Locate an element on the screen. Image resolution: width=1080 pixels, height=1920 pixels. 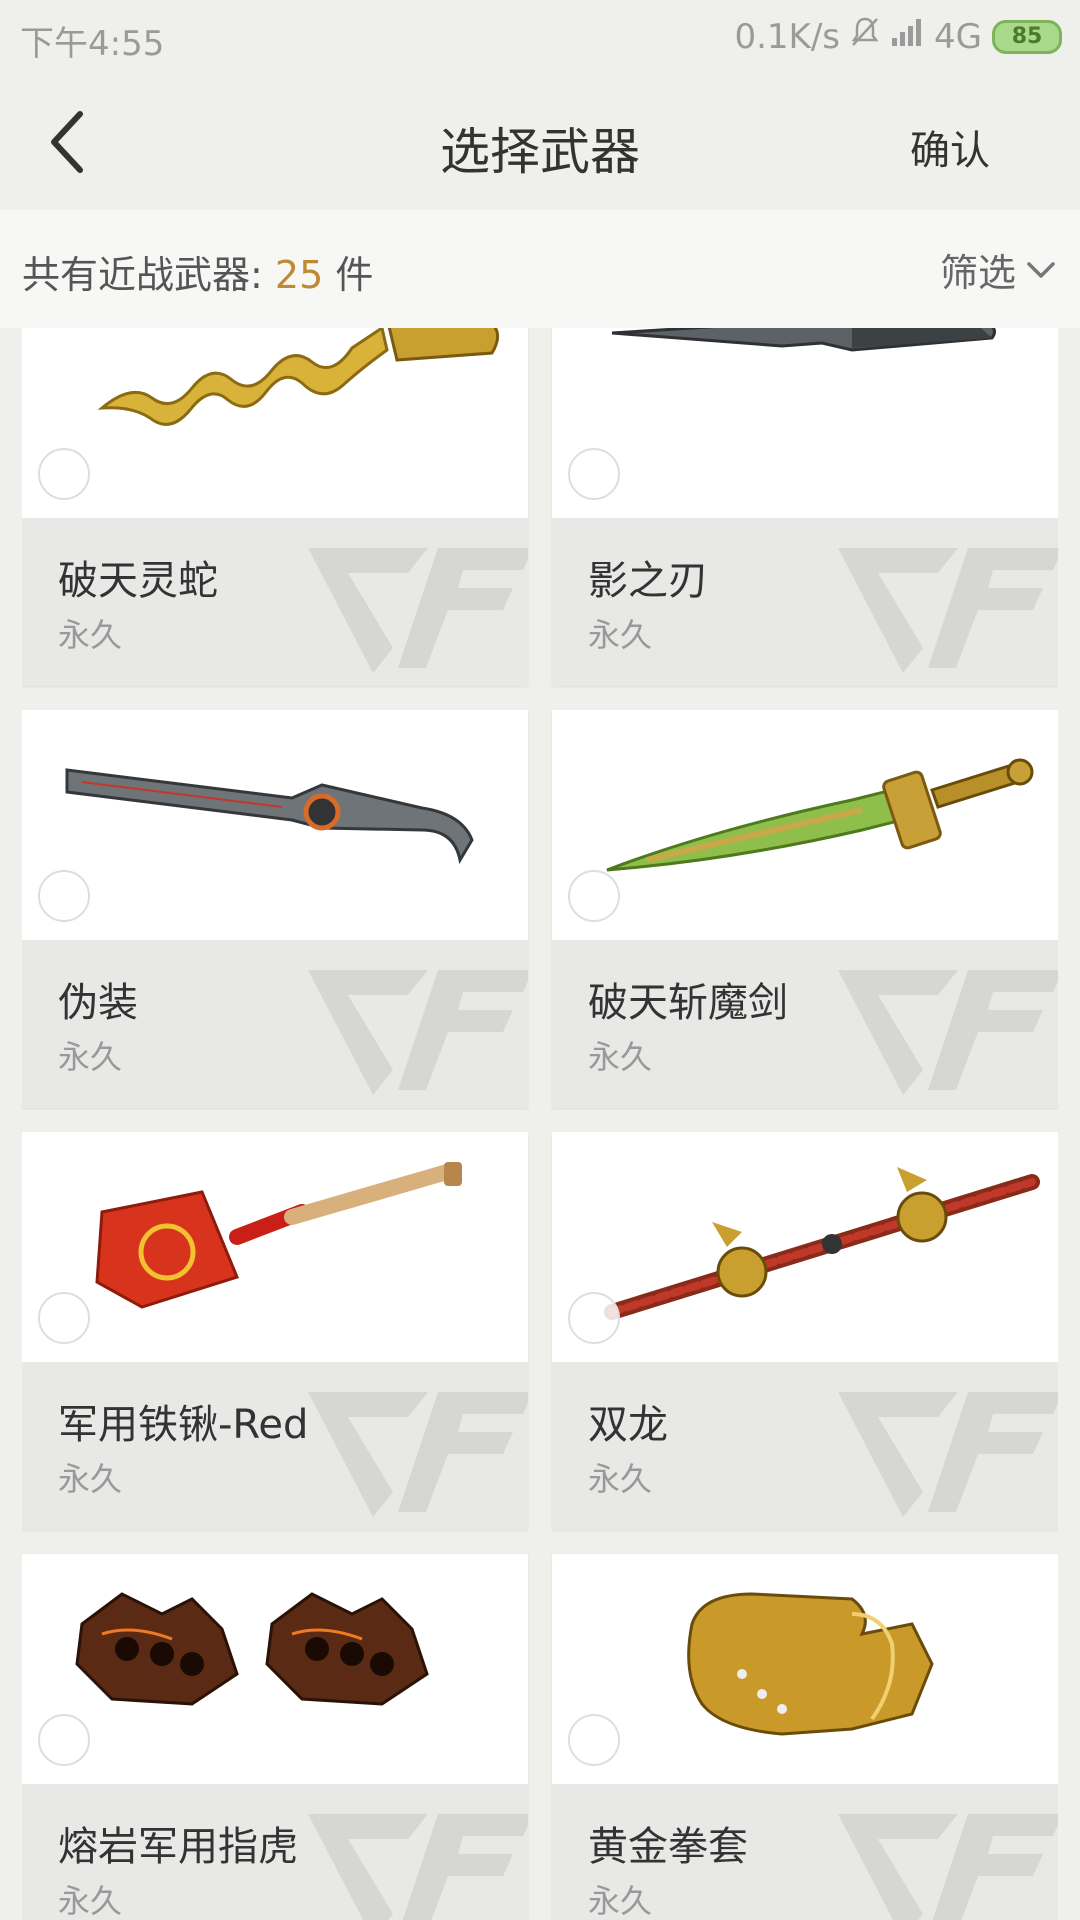
filter-label: 筛选 is located at coordinates (977, 273).